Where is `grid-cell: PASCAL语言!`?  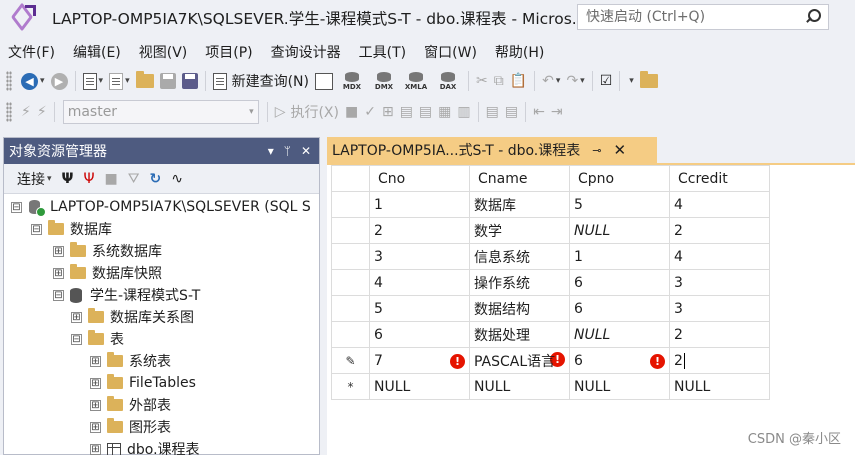 grid-cell: PASCAL语言! is located at coordinates (519, 360).